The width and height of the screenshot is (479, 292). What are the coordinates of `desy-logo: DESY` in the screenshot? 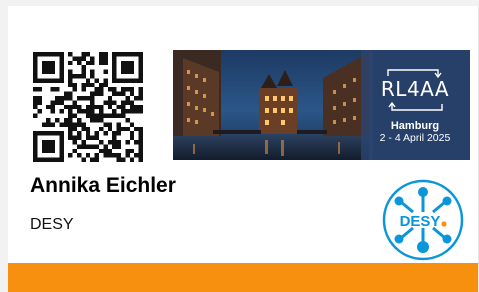 It's located at (423, 220).